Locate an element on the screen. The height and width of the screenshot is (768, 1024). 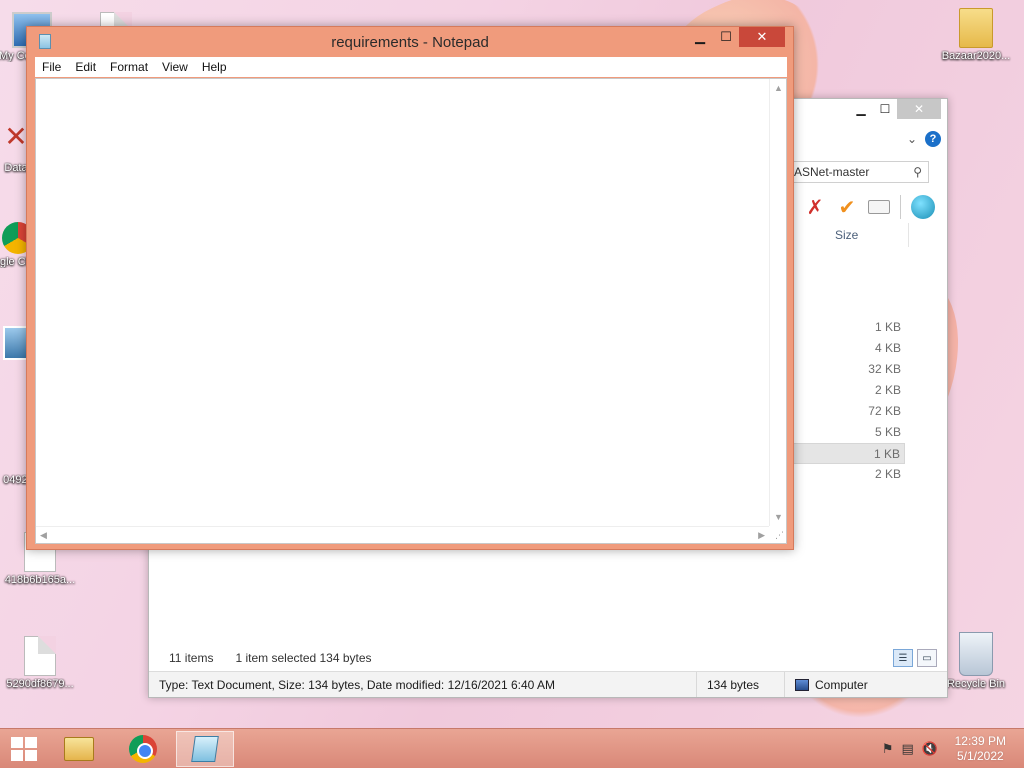
system-tray: ⚑ ▤ 🔇 is located at coordinates (910, 749).